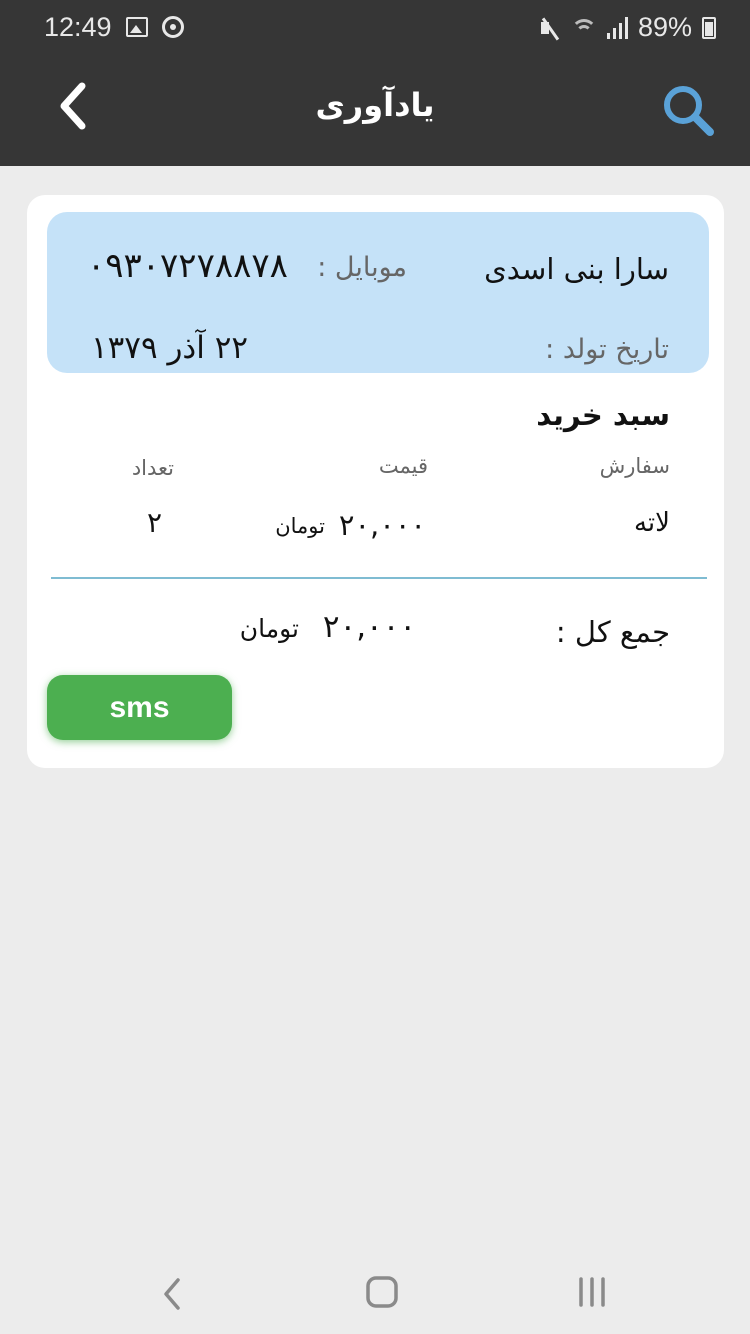 The image size is (750, 1334). What do you see at coordinates (603, 415) in the screenshot?
I see `cart-title: سبد خرید` at bounding box center [603, 415].